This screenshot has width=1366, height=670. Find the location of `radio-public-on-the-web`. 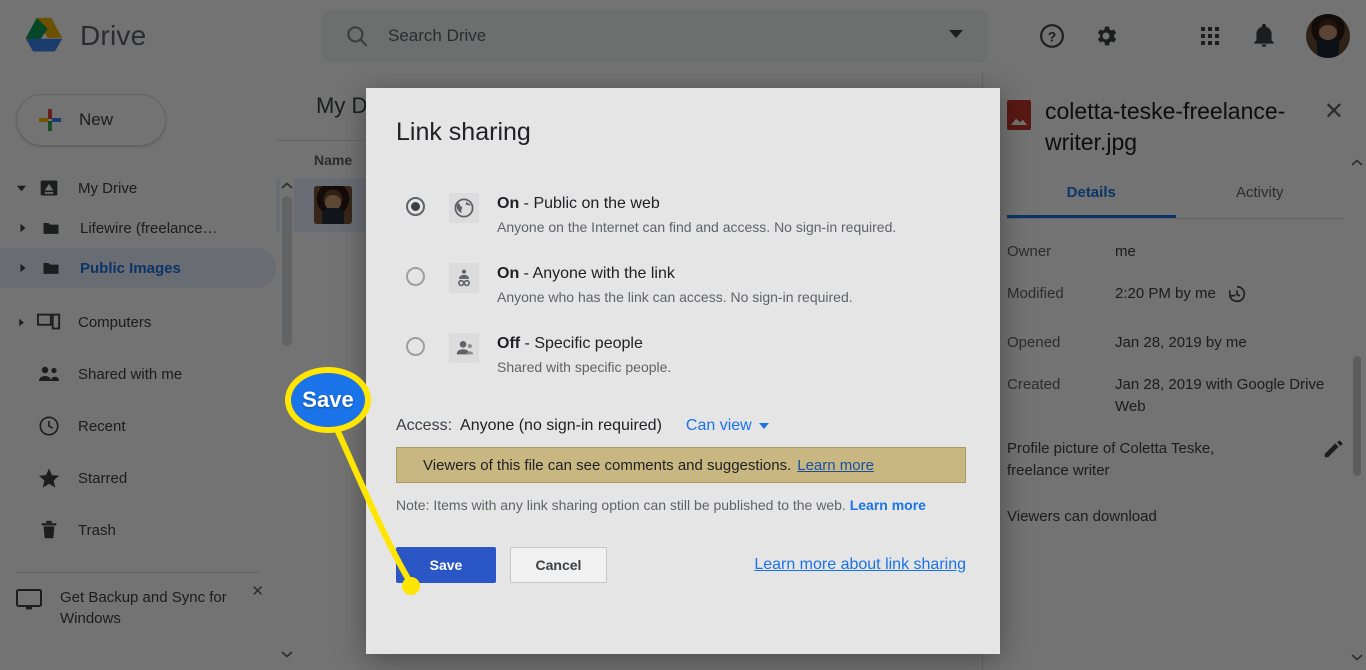

radio-public-on-the-web is located at coordinates (415, 206).